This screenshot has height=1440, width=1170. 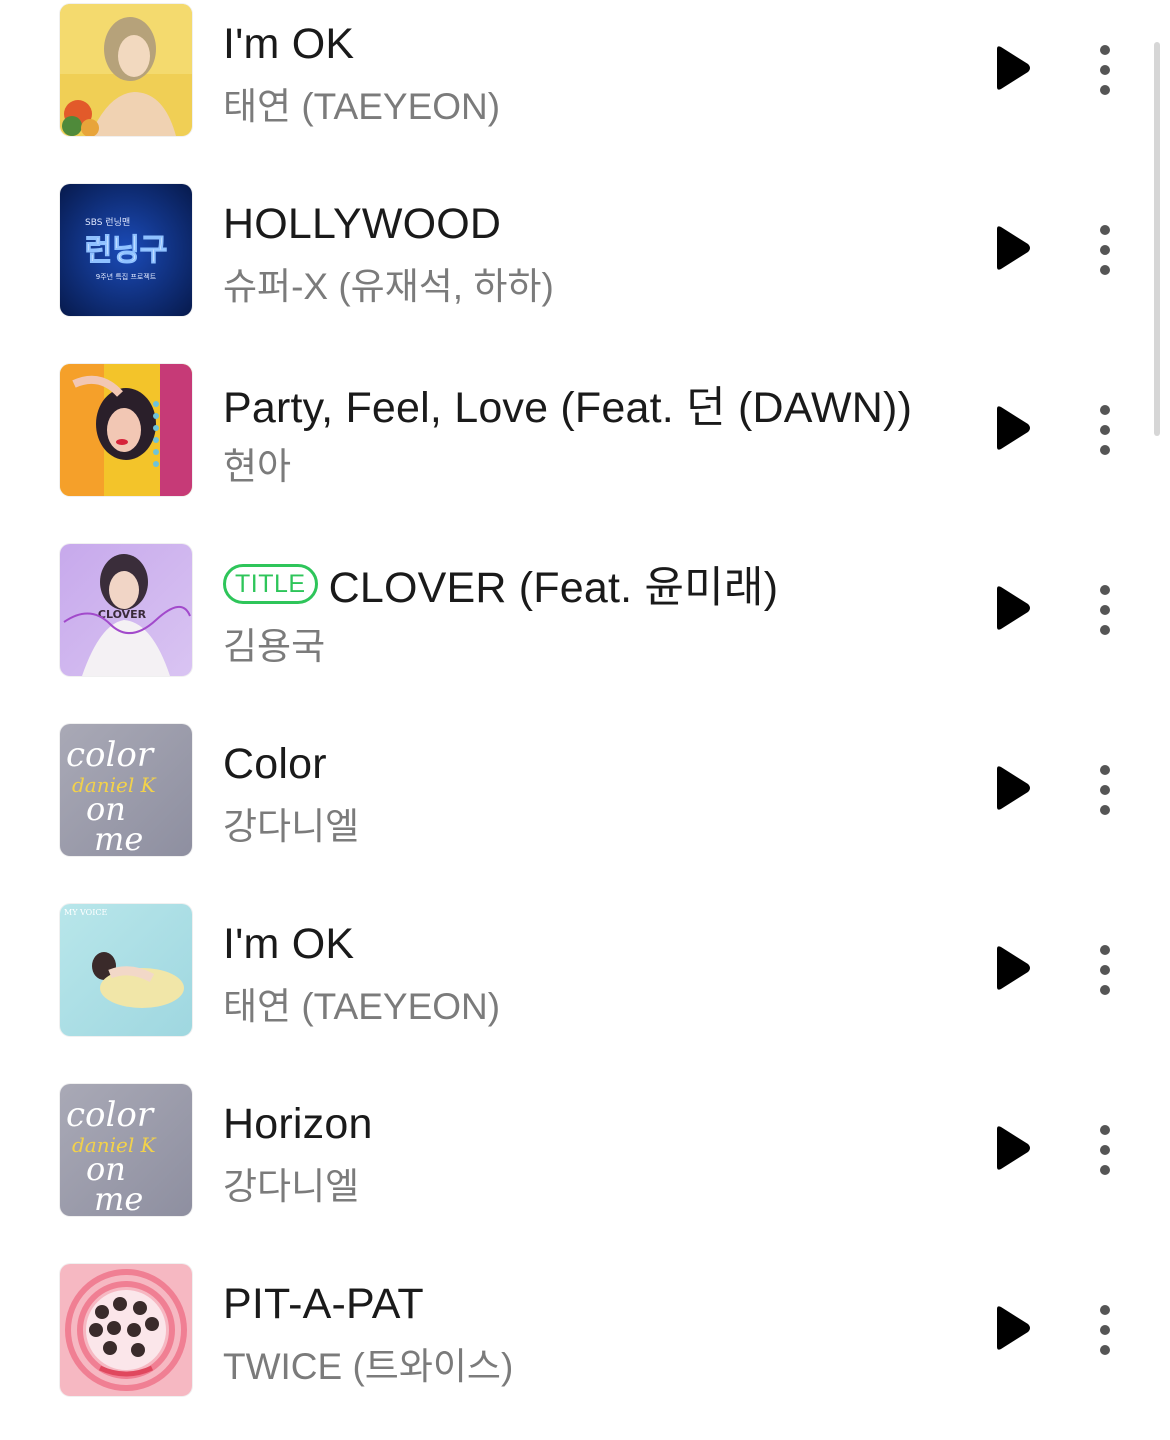 I want to click on art-running-man-main: 런닝구, so click(x=126, y=250).